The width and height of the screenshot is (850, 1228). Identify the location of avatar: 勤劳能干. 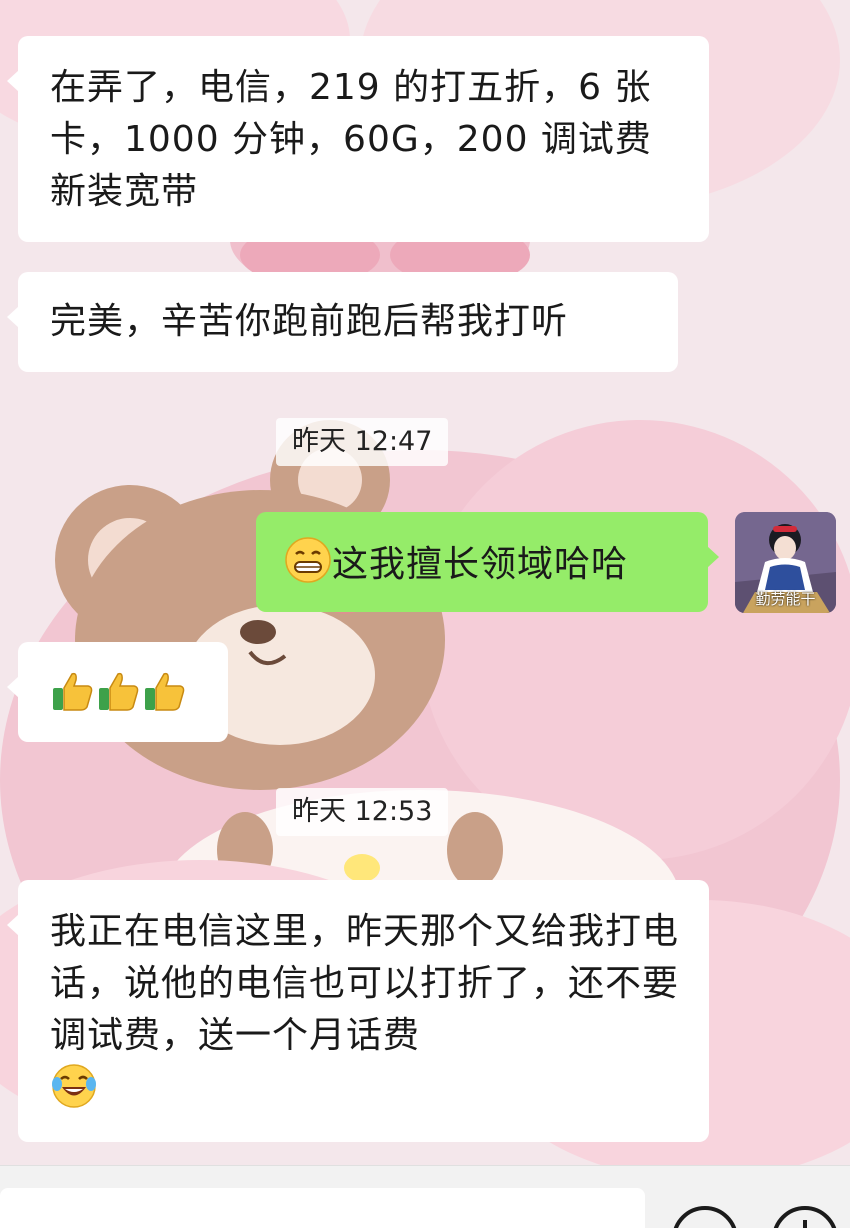
(785, 562).